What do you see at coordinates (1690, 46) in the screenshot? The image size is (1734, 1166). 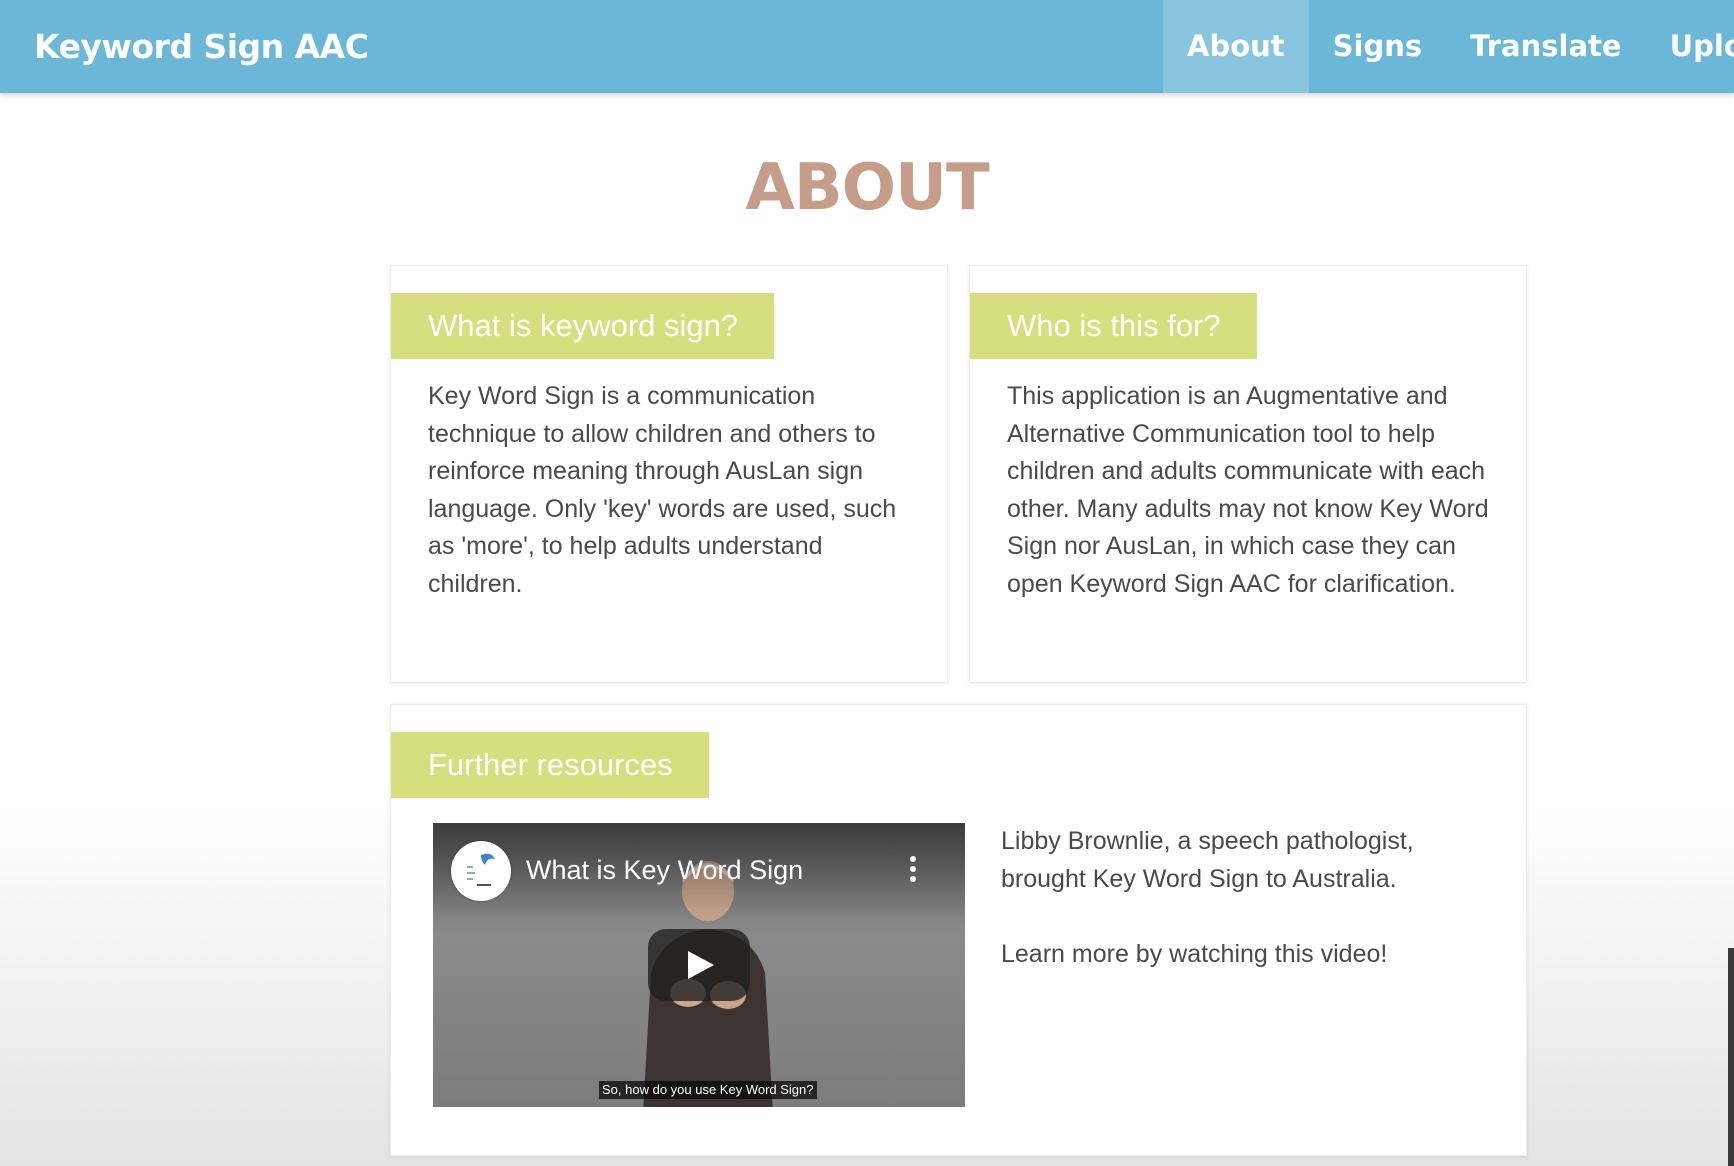 I see `nav-link-upload: Uploa` at bounding box center [1690, 46].